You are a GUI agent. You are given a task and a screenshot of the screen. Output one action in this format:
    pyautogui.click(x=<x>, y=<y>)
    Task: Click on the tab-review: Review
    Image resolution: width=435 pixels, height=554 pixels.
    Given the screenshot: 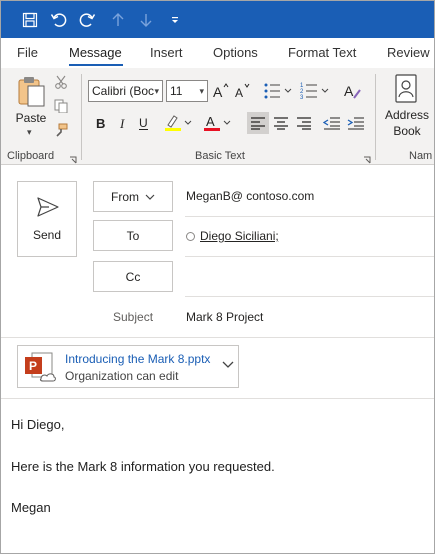 What is the action you would take?
    pyautogui.click(x=408, y=52)
    